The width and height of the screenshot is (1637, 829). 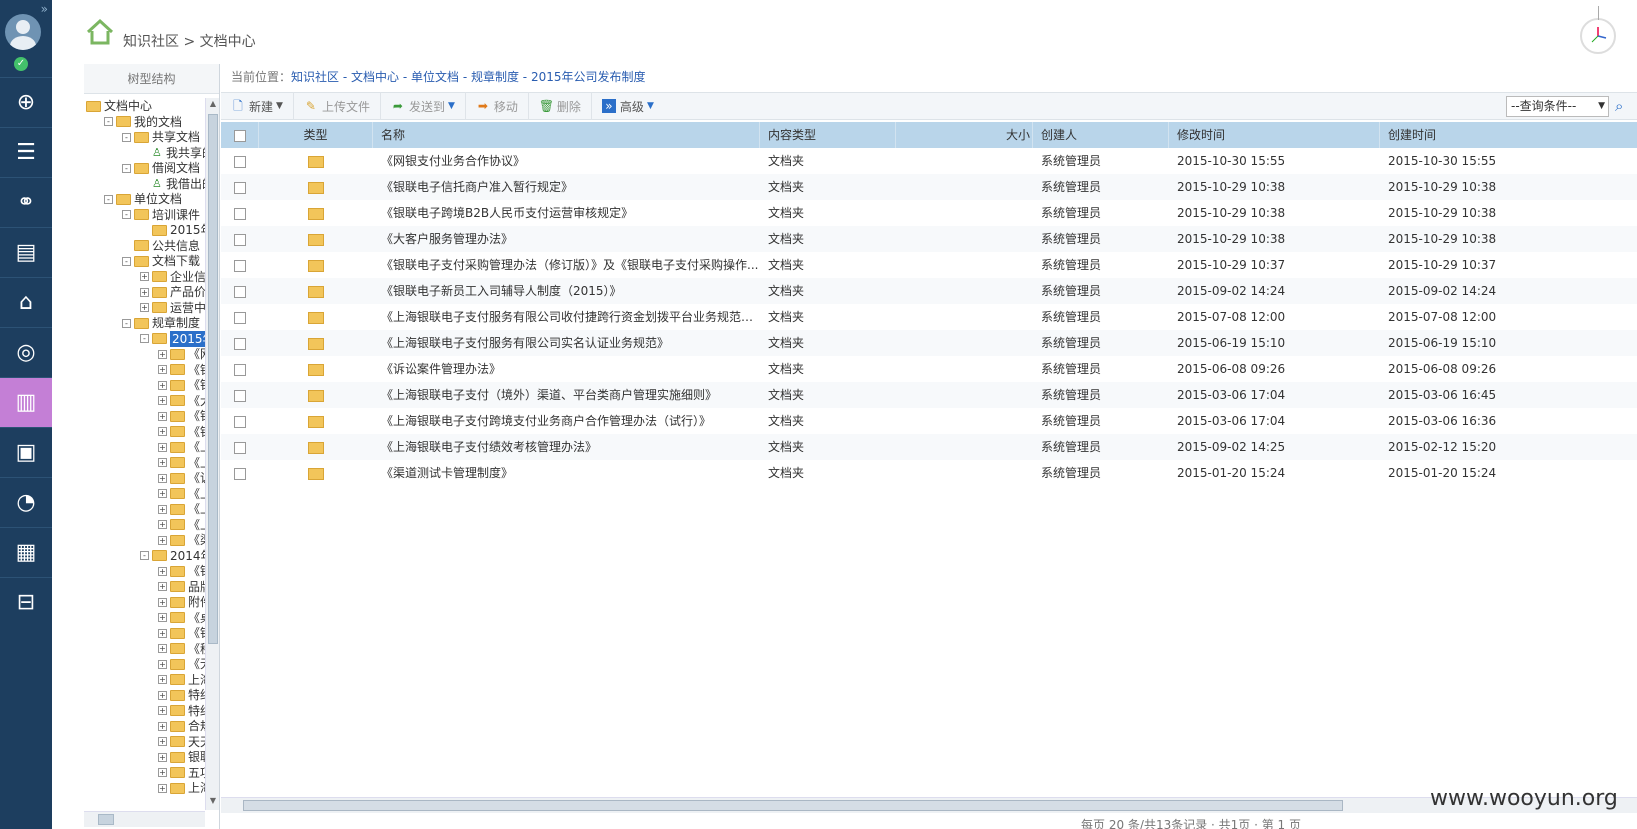 What do you see at coordinates (161, 323) in the screenshot?
I see `tree-node: - 规章制度` at bounding box center [161, 323].